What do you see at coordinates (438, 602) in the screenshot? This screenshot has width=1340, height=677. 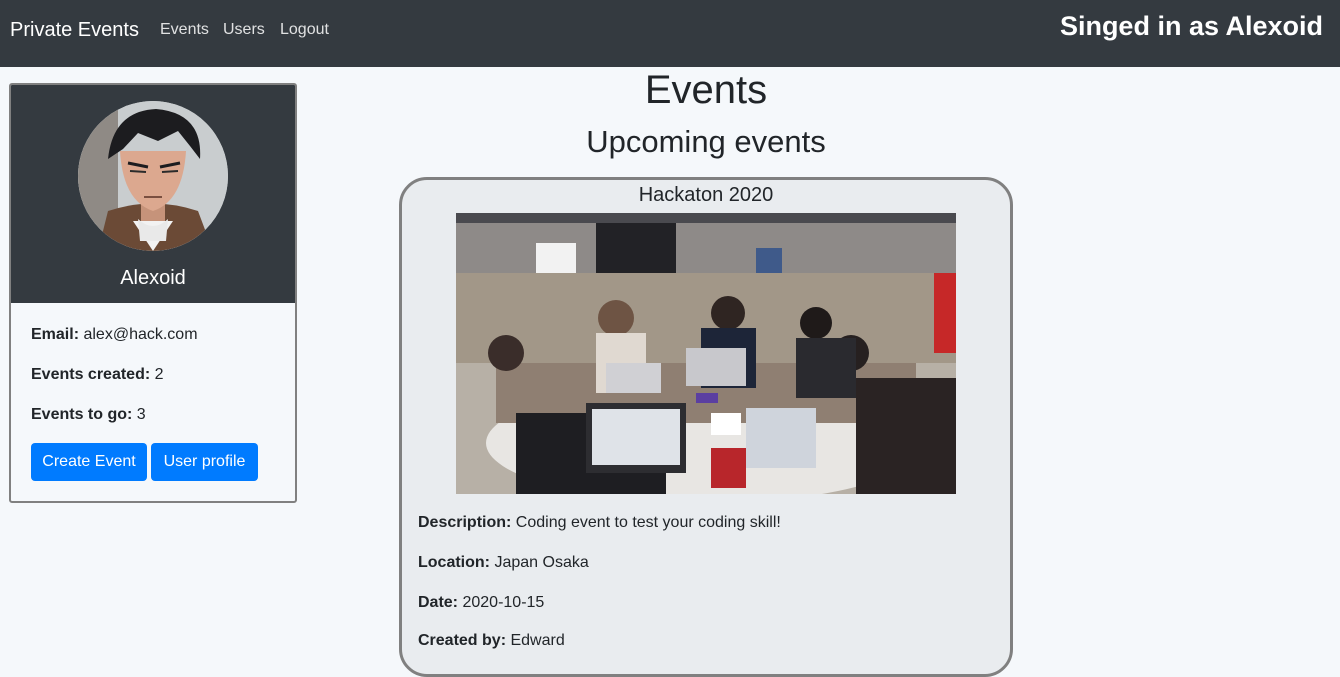 I see `event-date-label: Date:` at bounding box center [438, 602].